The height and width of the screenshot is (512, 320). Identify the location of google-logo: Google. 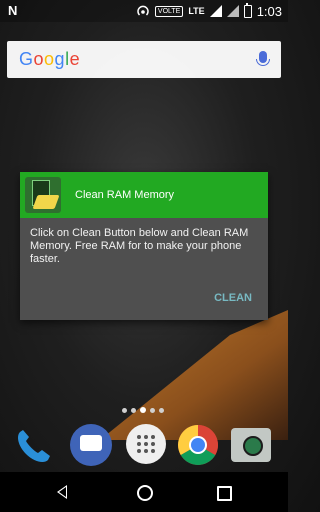
(50, 59).